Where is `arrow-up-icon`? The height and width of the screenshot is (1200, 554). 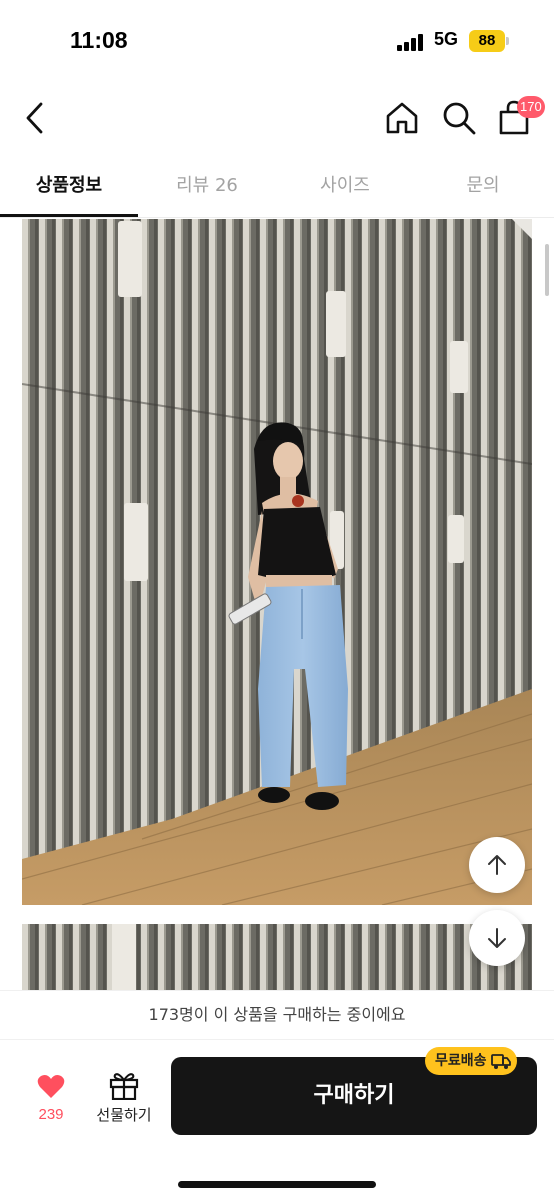 arrow-up-icon is located at coordinates (497, 865).